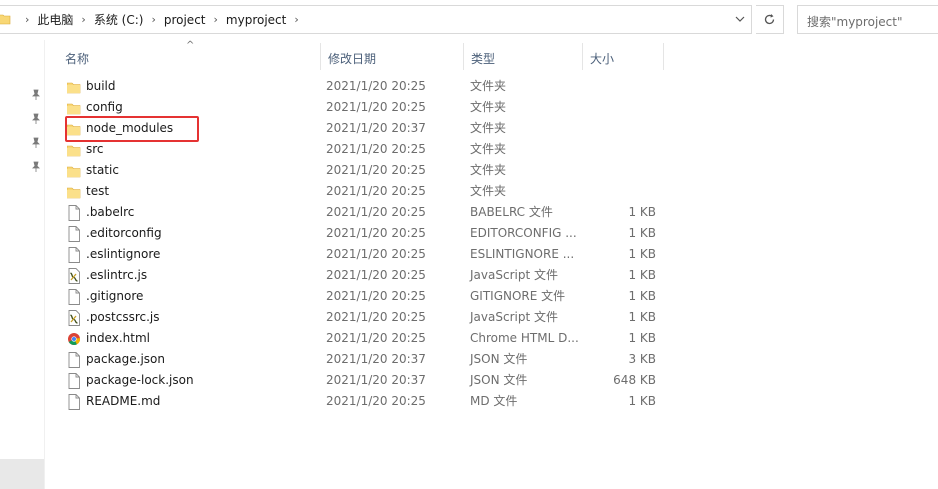 Image resolution: width=938 pixels, height=489 pixels. Describe the element at coordinates (123, 401) in the screenshot. I see `file-name: README.md` at that location.